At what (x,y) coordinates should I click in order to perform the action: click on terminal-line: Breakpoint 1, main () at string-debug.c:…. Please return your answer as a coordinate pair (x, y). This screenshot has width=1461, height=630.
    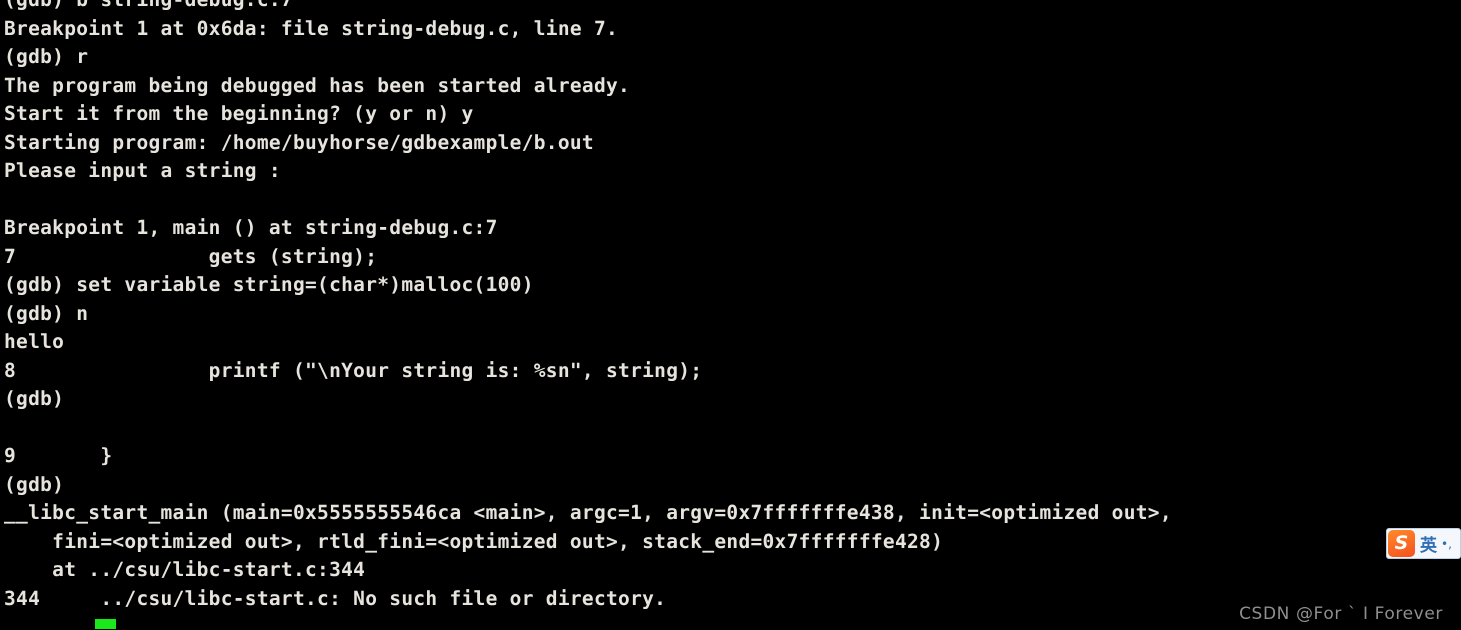
    Looking at the image, I should click on (251, 227).